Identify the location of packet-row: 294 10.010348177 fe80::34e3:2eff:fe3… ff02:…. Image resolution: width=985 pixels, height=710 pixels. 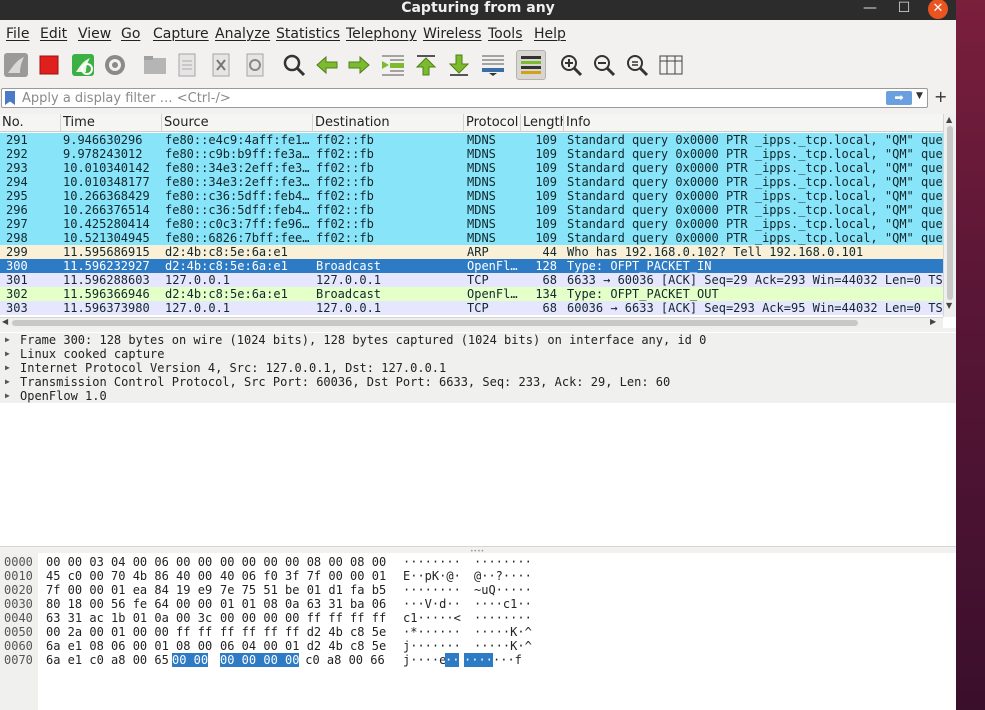
(471, 182).